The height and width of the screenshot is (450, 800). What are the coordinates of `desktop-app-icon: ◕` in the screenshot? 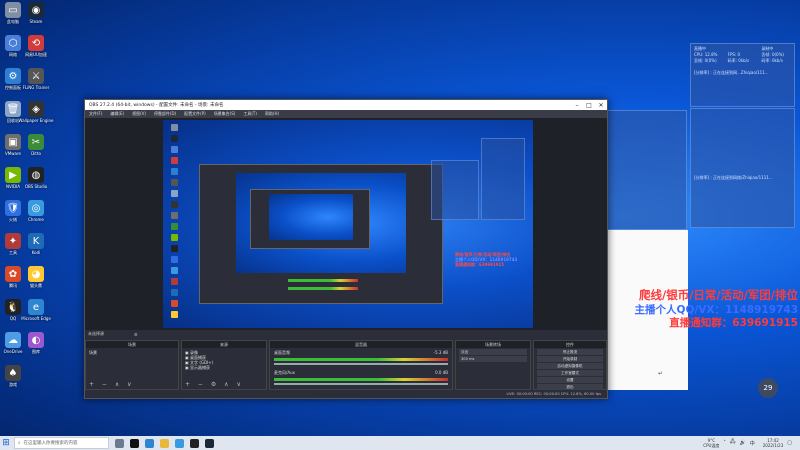 It's located at (36, 274).